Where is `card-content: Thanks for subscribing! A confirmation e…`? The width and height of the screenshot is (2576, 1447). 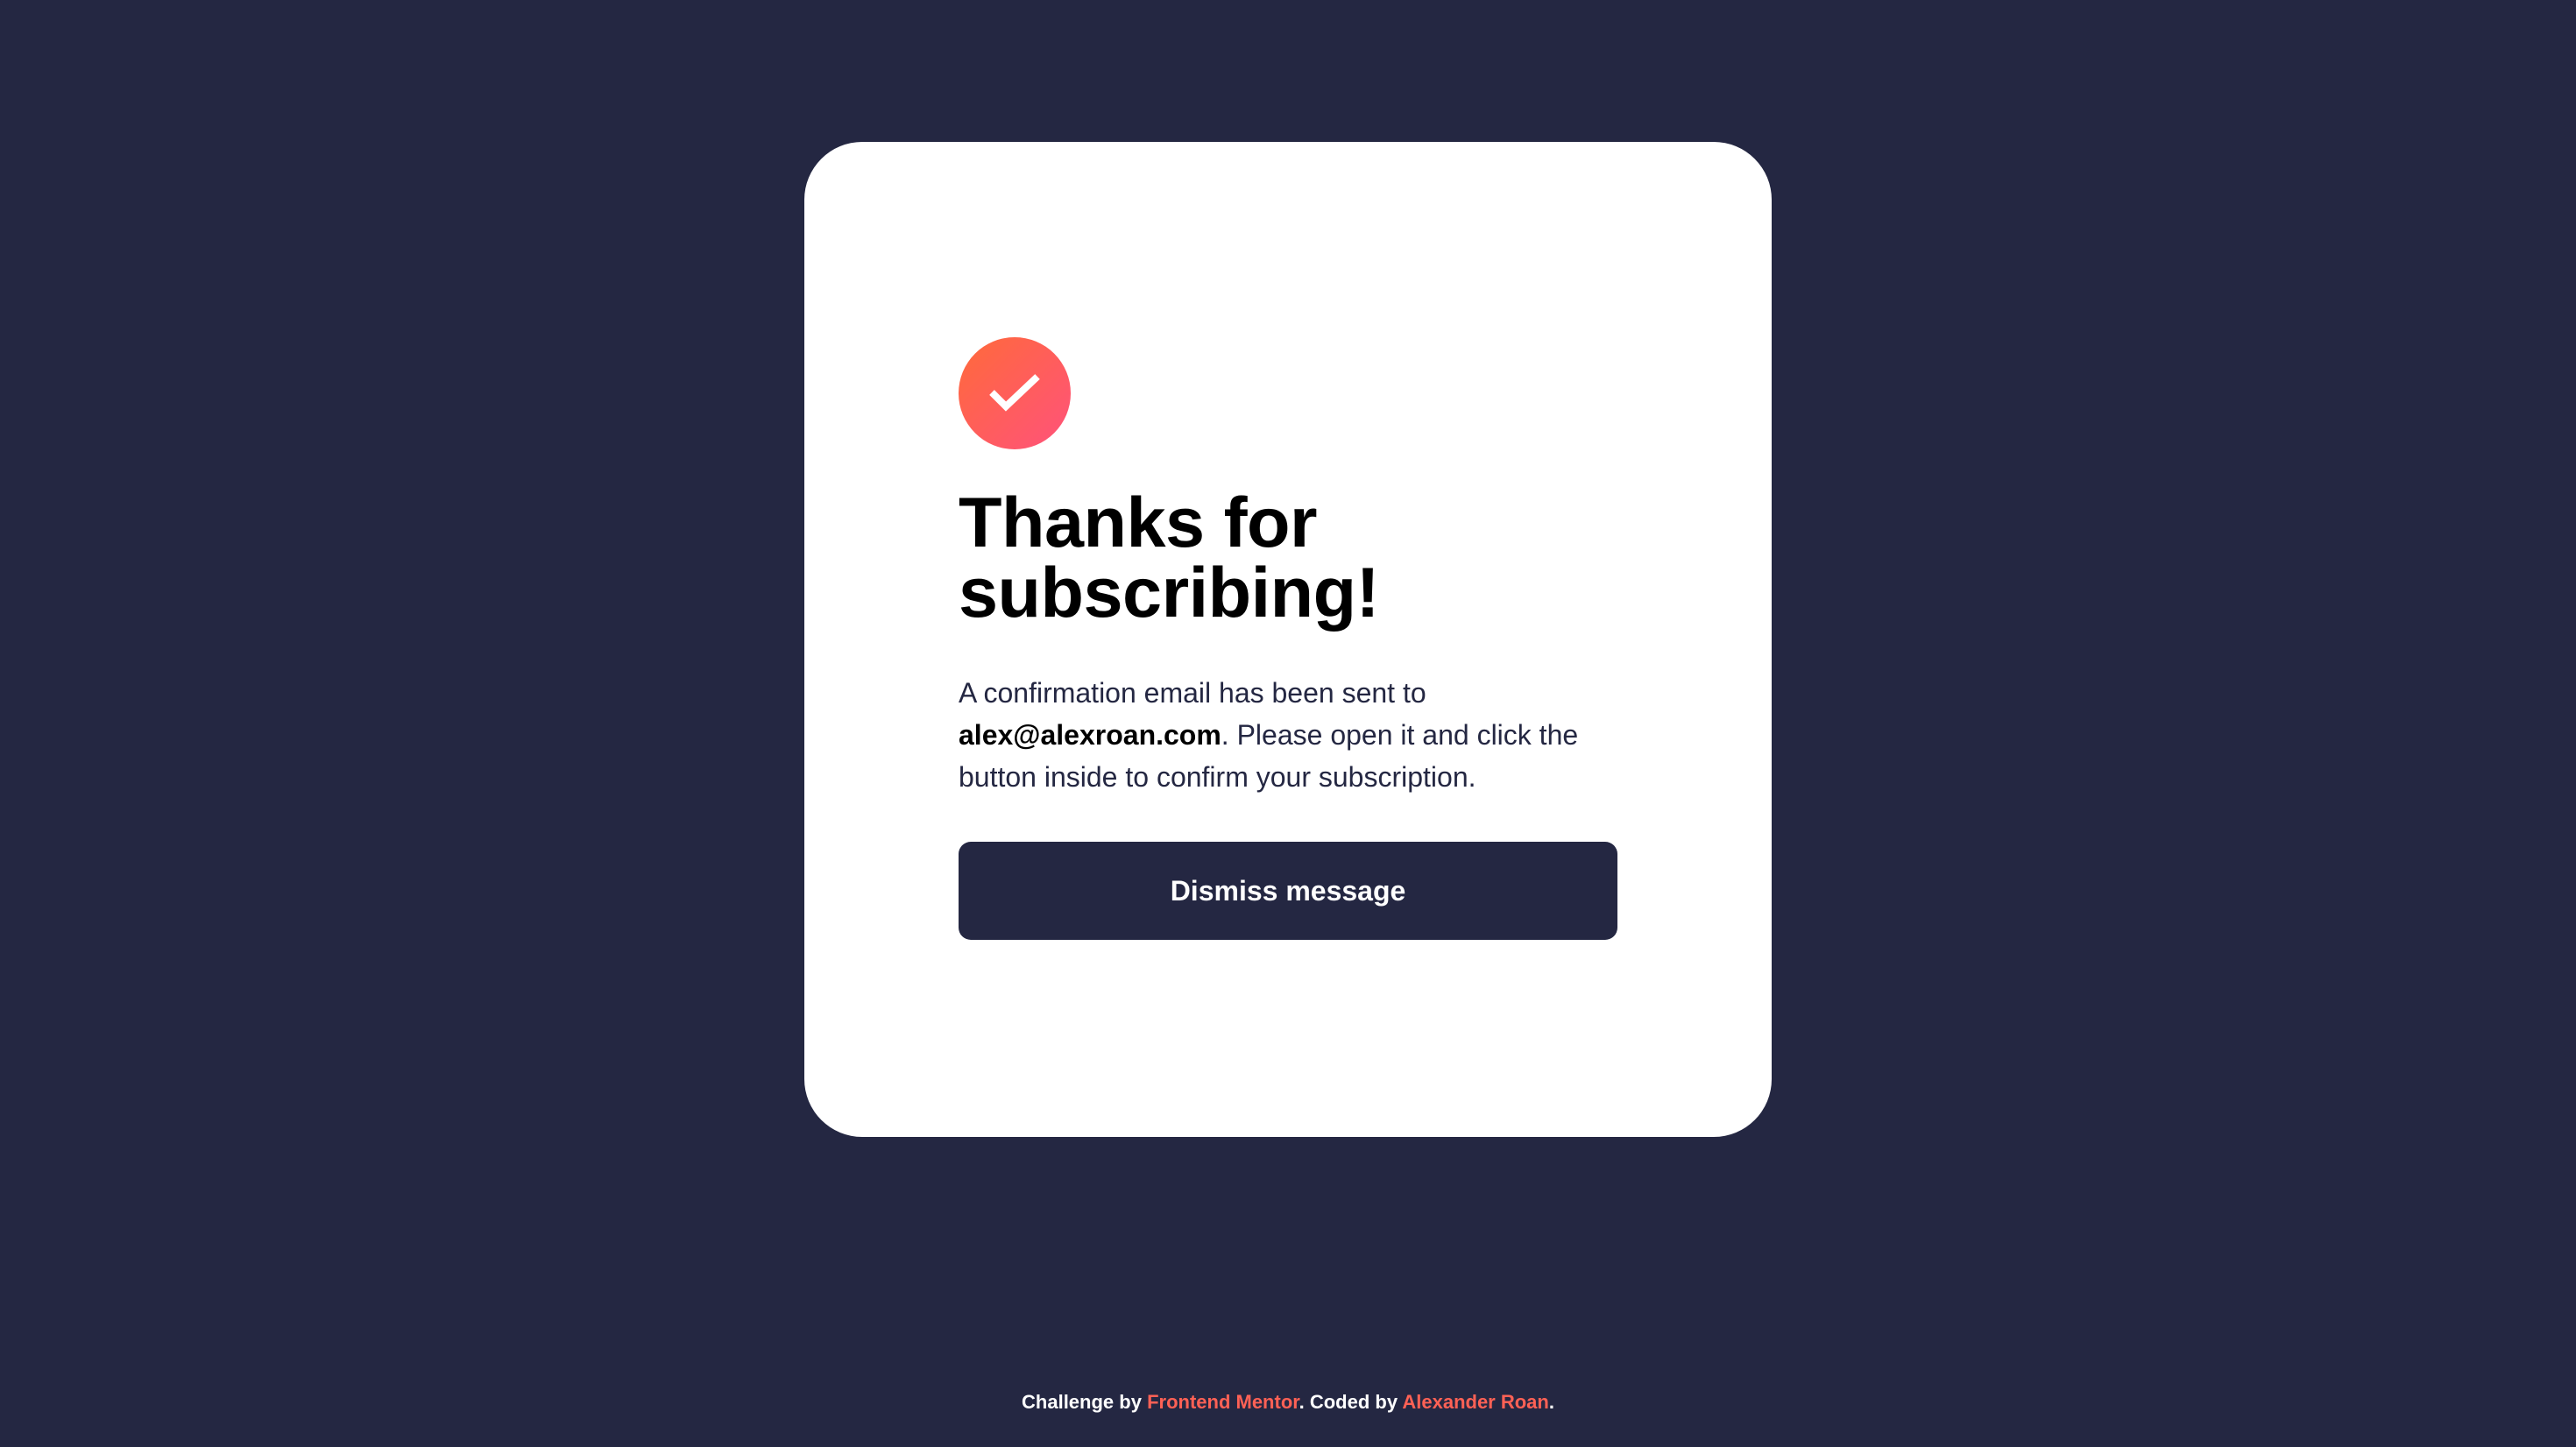
card-content: Thanks for subscribing! A confirmation e… is located at coordinates (1288, 638).